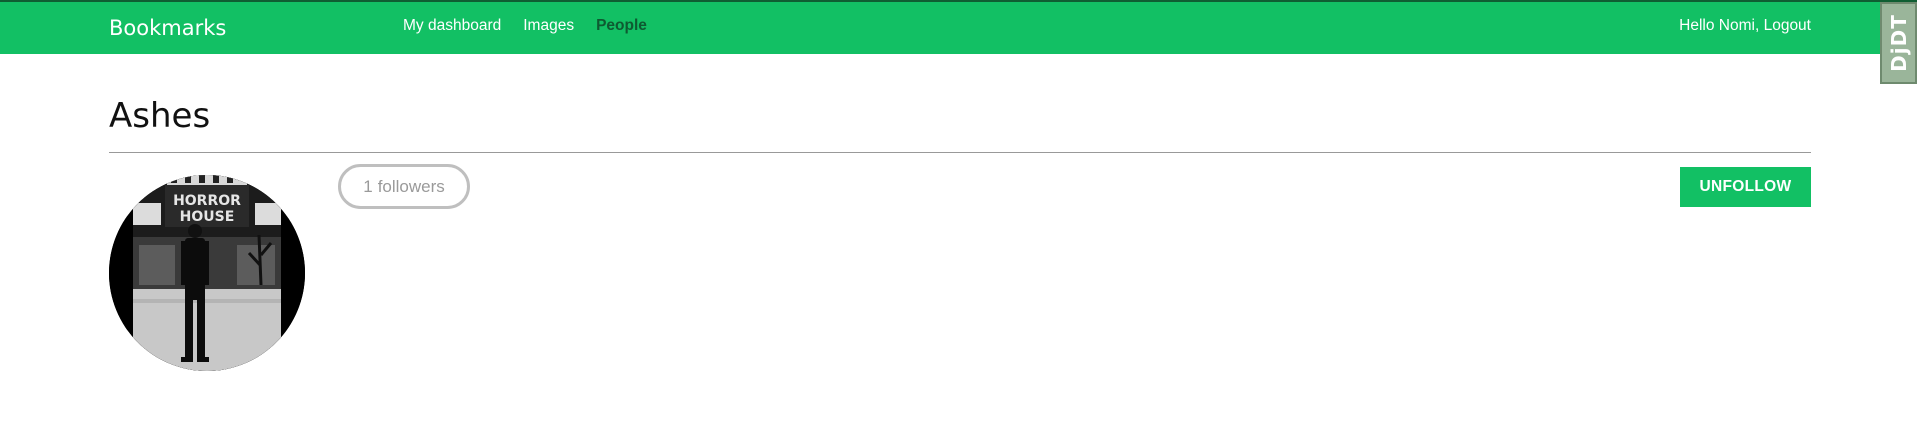 Image resolution: width=1917 pixels, height=439 pixels. What do you see at coordinates (207, 201) in the screenshot?
I see `avatar-sign-line1: HORROR` at bounding box center [207, 201].